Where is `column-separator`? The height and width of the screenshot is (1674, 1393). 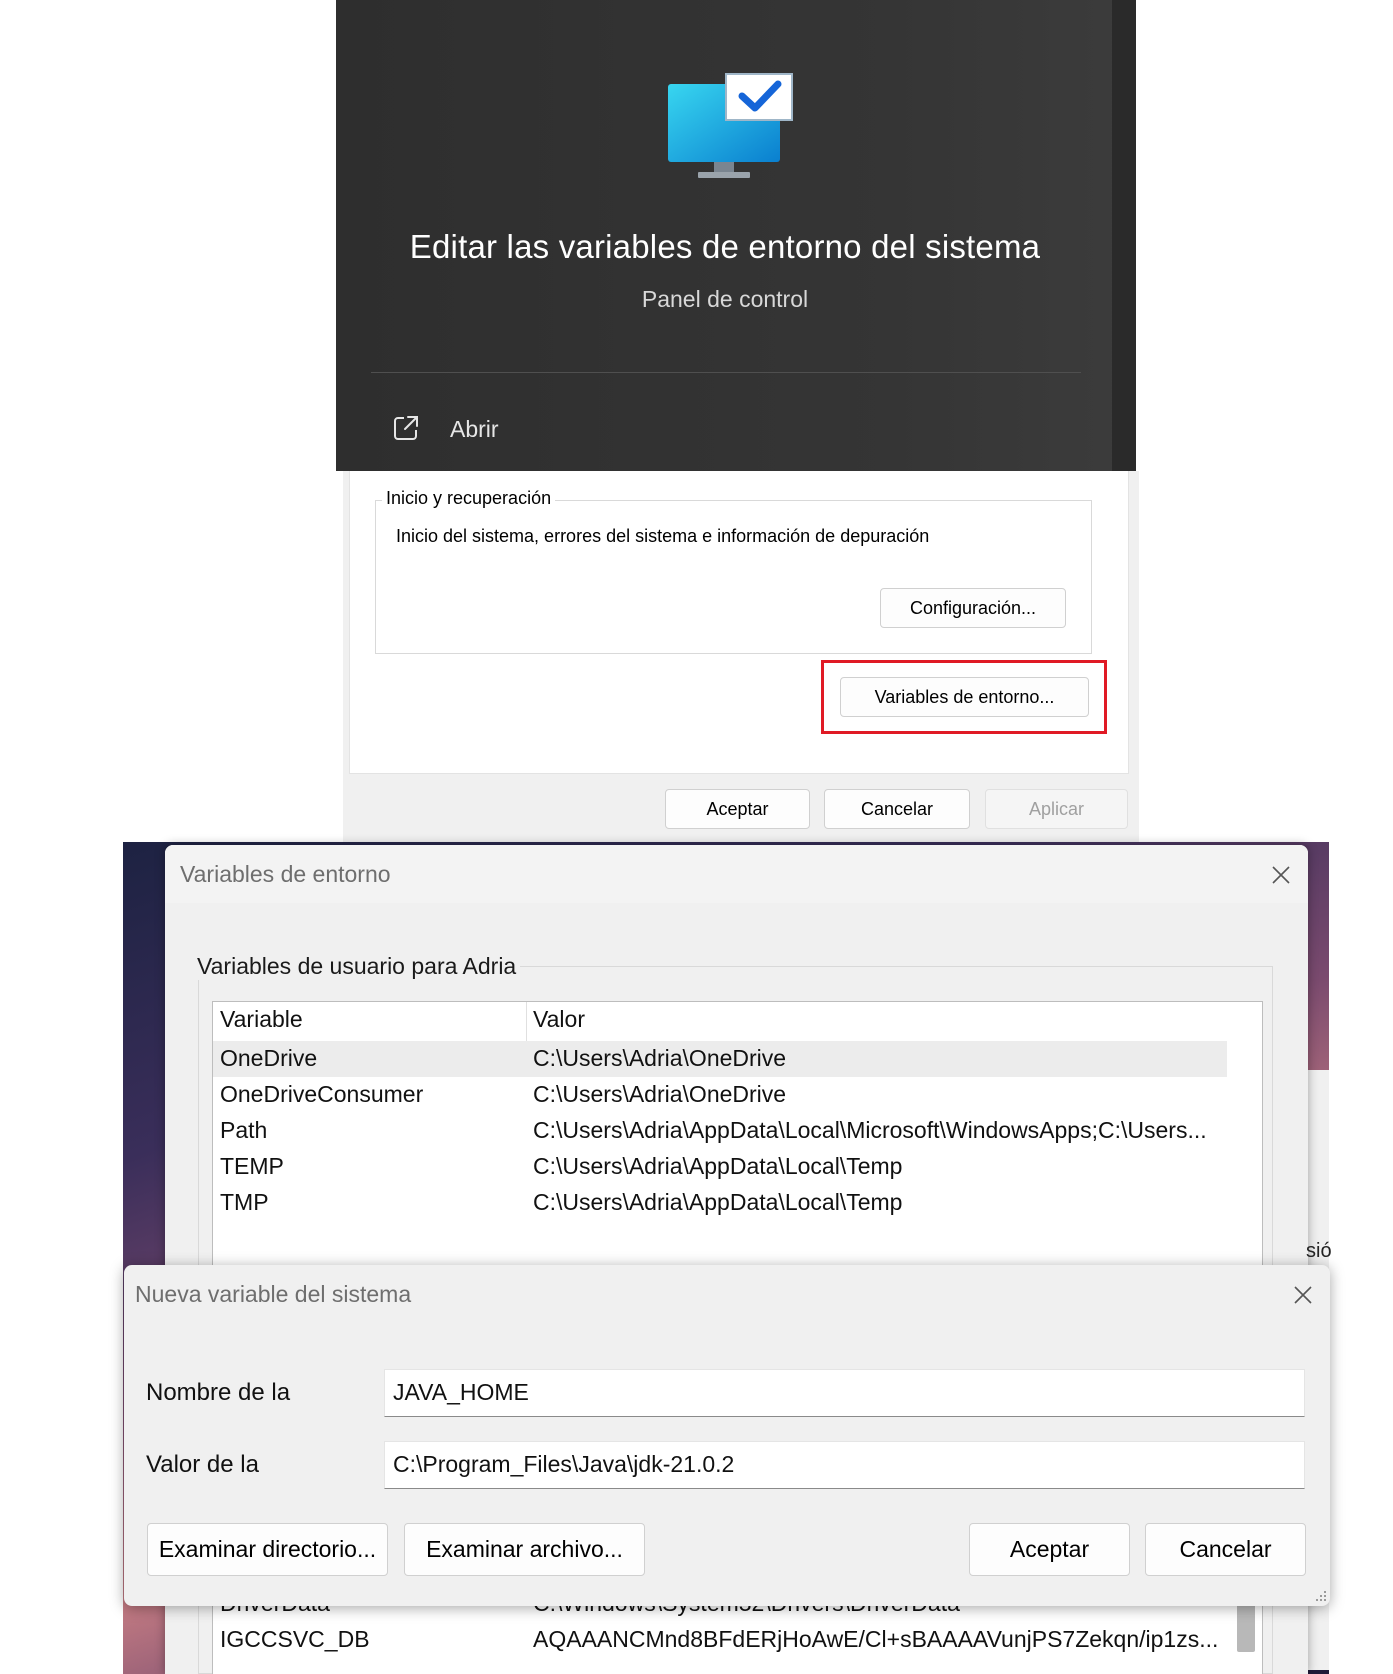 column-separator is located at coordinates (526, 1021).